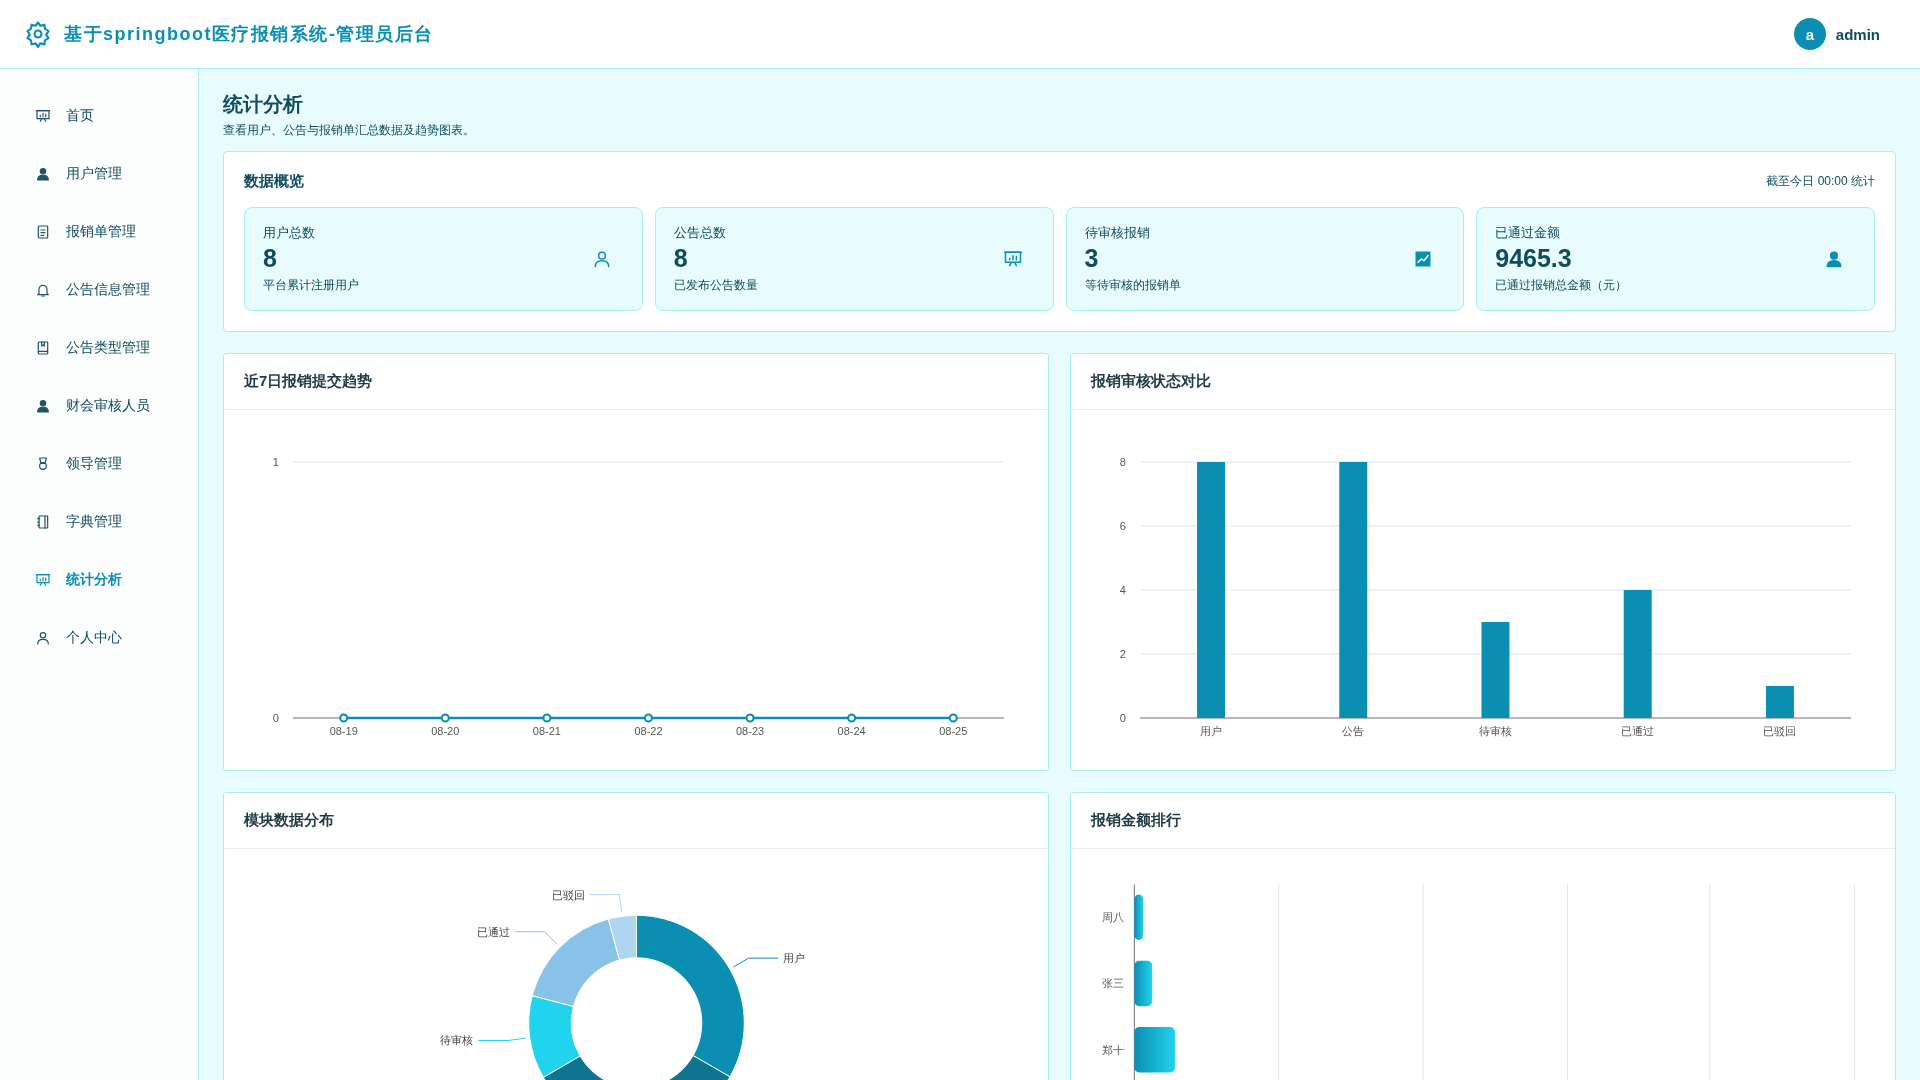 The image size is (1920, 1080). Describe the element at coordinates (343, 731) in the screenshot. I see `axis-label: 08-19` at that location.